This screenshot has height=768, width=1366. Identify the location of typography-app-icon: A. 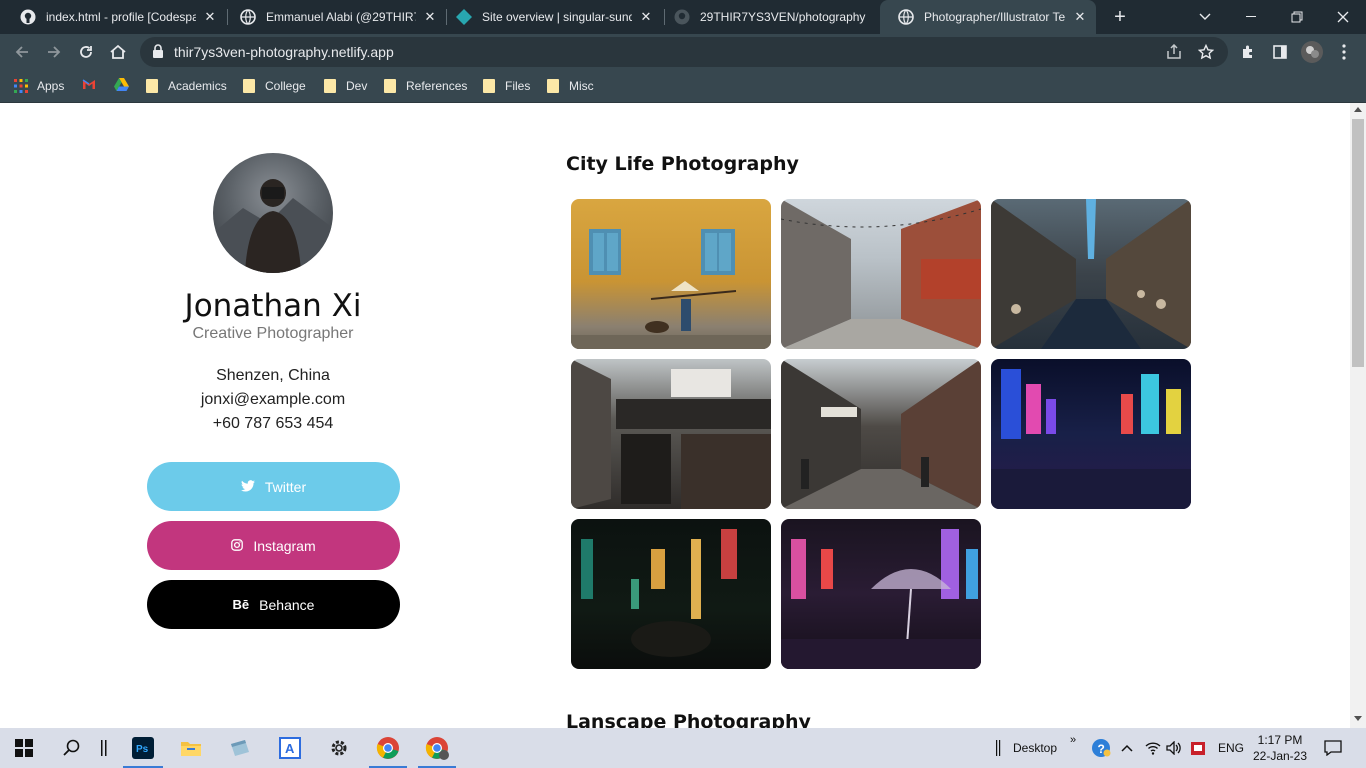
(290, 748).